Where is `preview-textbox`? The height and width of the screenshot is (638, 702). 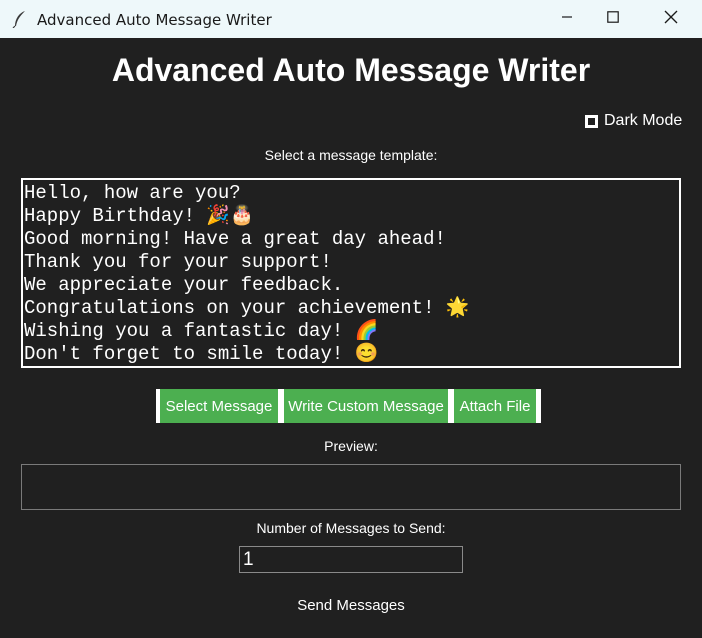 preview-textbox is located at coordinates (351, 487).